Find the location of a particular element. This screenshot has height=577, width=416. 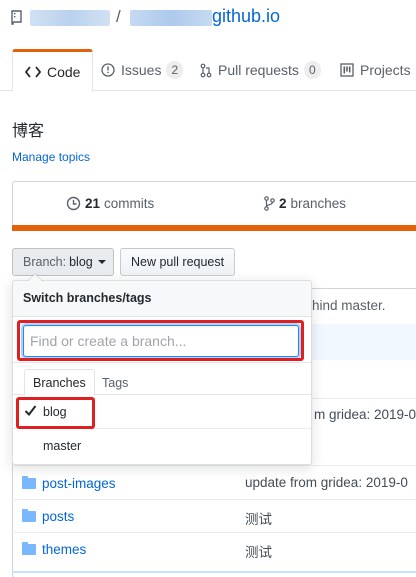

branch-status-text: hind master. is located at coordinates (349, 305).